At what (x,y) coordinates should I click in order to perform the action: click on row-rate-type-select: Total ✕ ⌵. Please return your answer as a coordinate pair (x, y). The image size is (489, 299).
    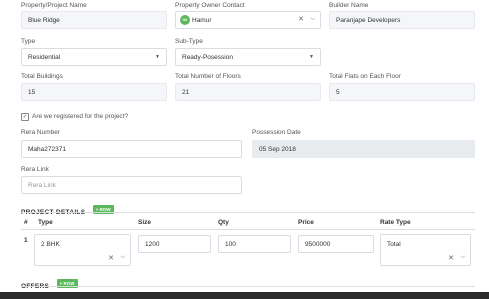
    Looking at the image, I should click on (425, 250).